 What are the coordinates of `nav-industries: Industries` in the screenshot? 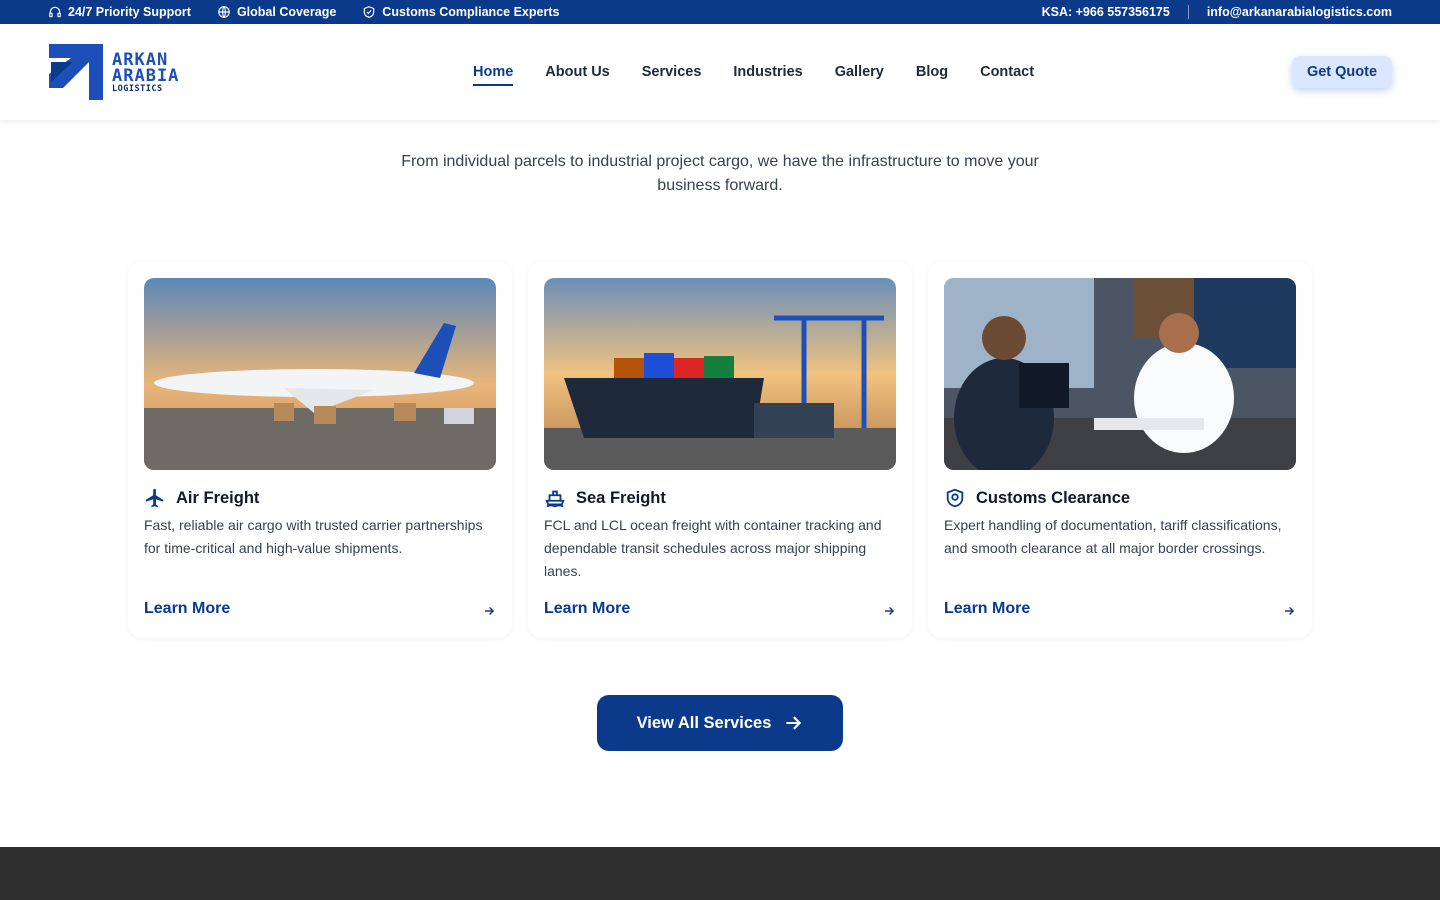 It's located at (767, 72).